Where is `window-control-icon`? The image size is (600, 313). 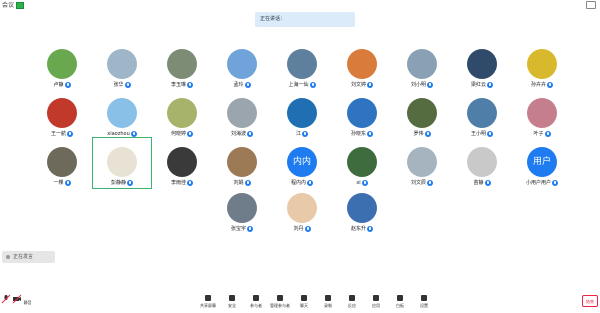 window-control-icon is located at coordinates (591, 5).